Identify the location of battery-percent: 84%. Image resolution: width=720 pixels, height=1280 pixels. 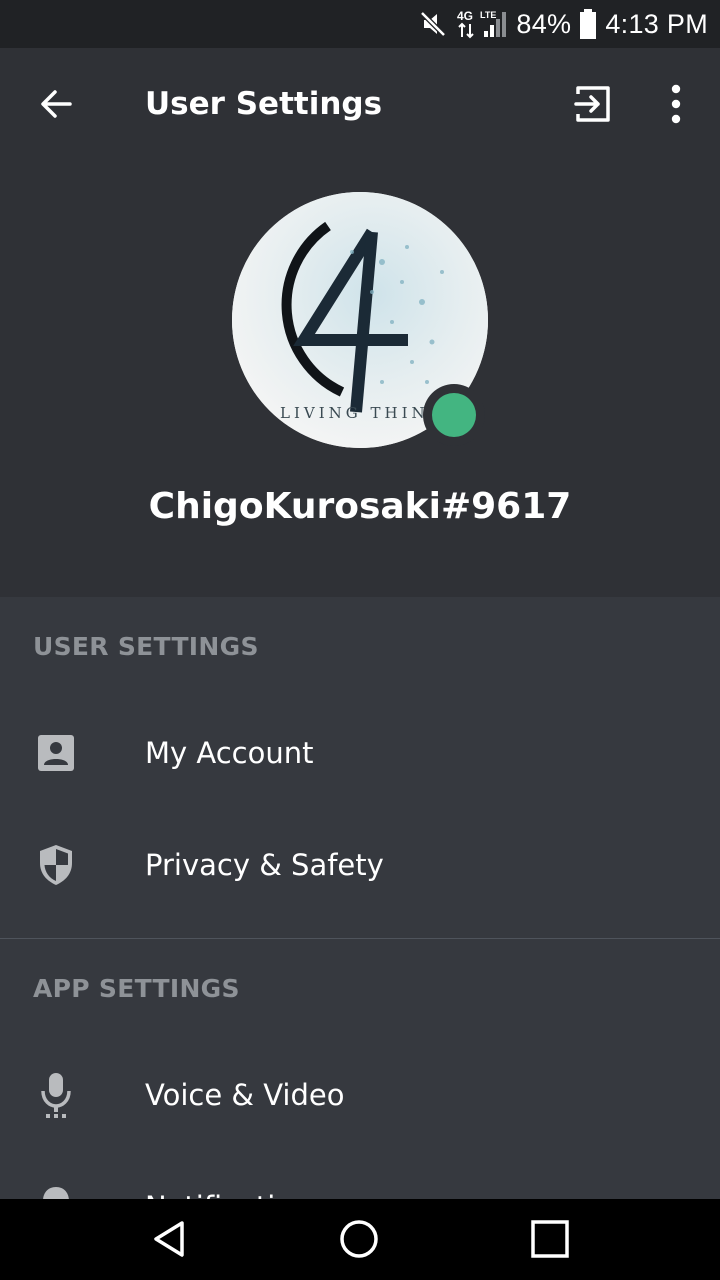
(544, 23).